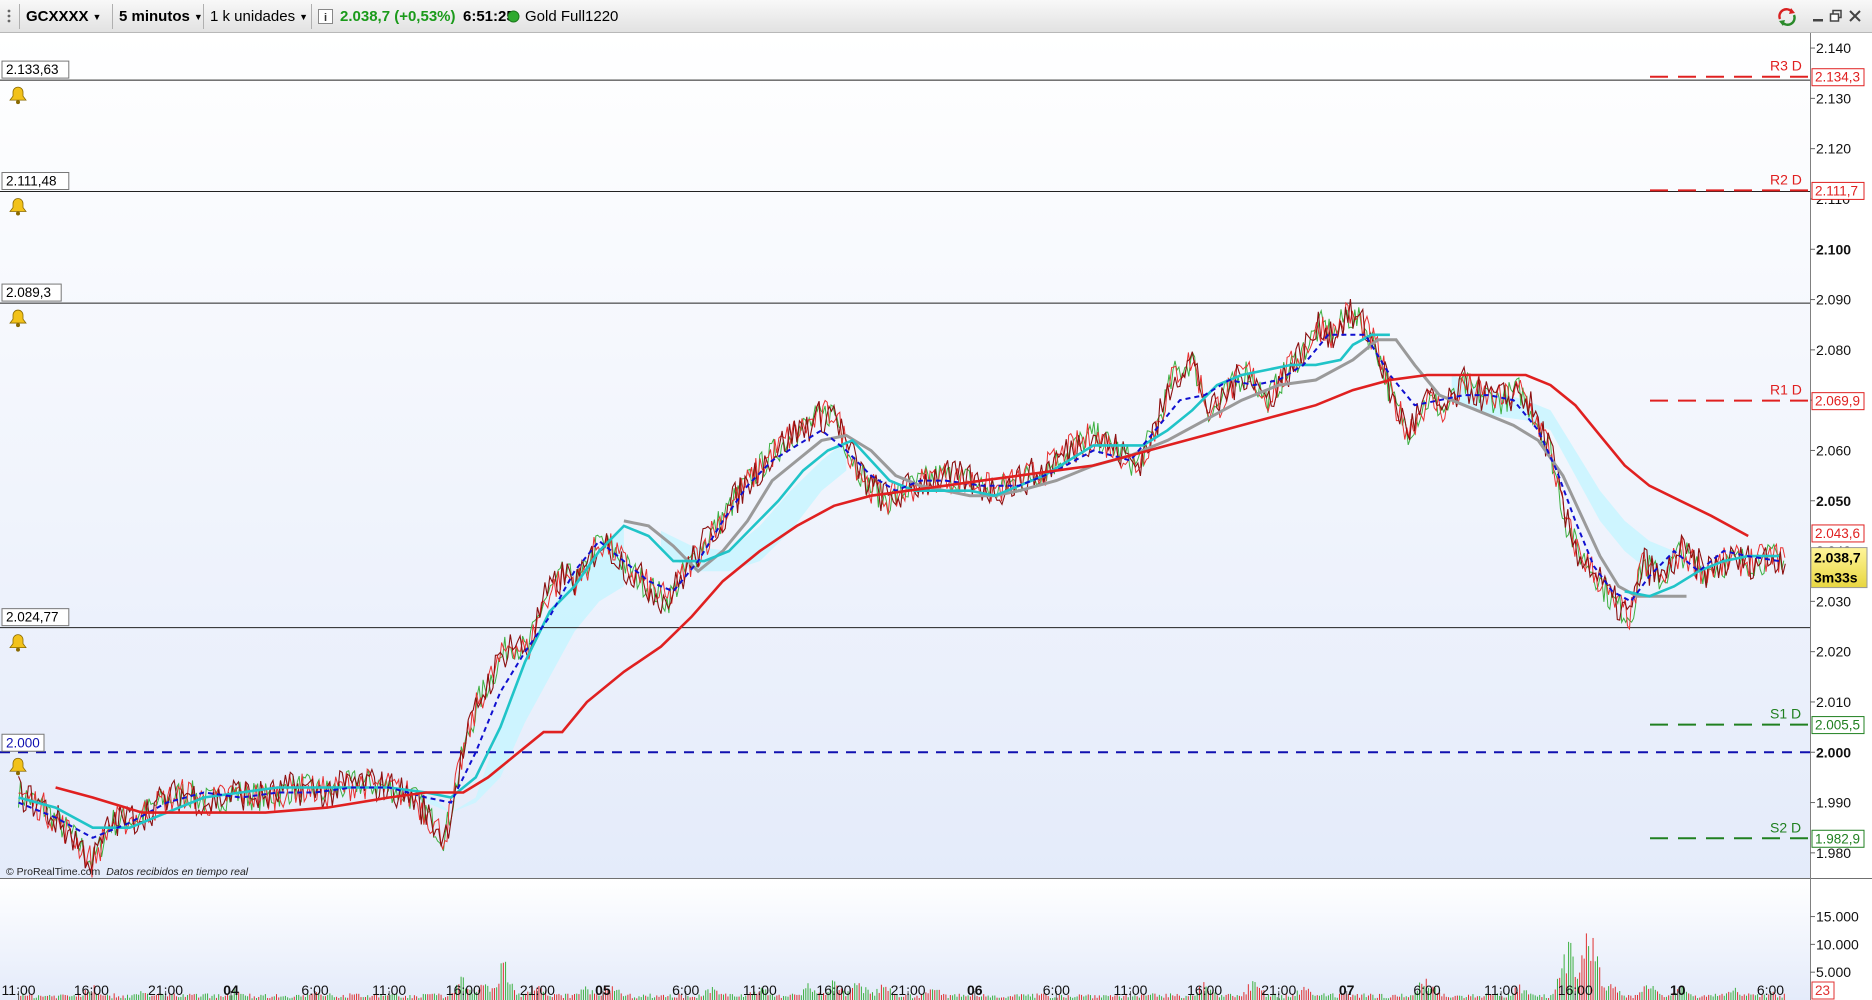 This screenshot has width=1872, height=1000. What do you see at coordinates (1833, 972) in the screenshot?
I see `volume-tick-label: 5.000` at bounding box center [1833, 972].